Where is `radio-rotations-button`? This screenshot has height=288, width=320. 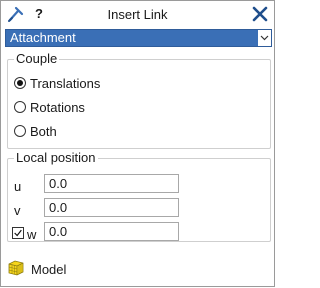
radio-rotations-button is located at coordinates (20, 107).